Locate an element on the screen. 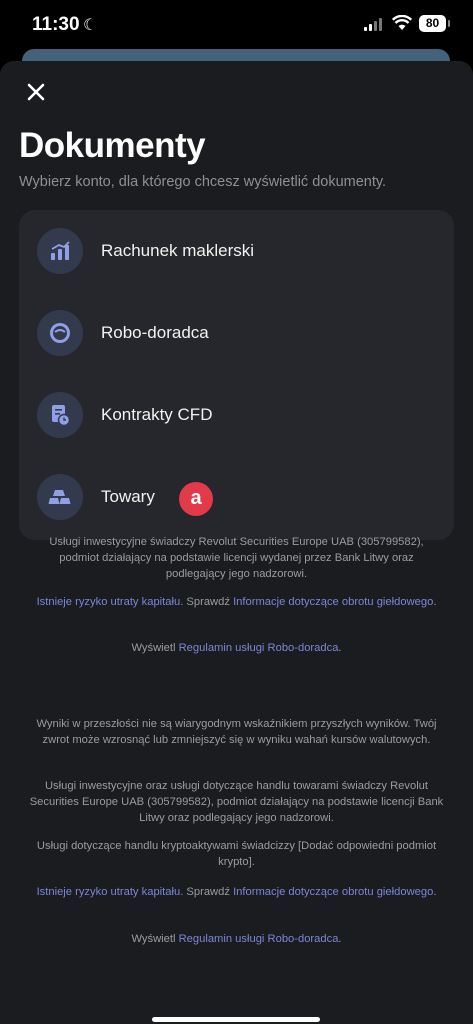  gold-bars-icon is located at coordinates (60, 497).